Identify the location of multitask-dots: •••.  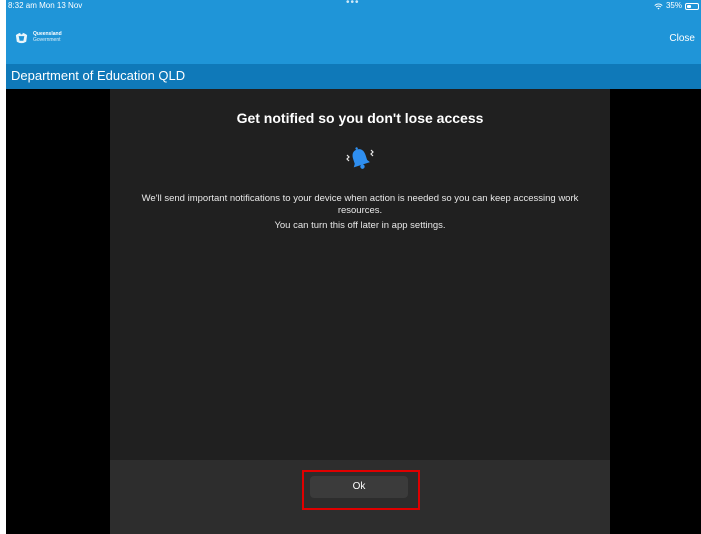
(353, 4).